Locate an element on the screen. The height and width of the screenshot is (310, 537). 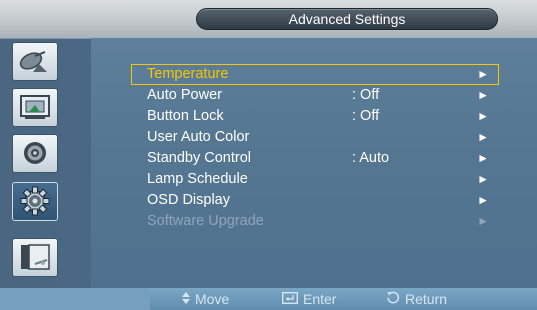
menu-item-temperature: Temperature ► is located at coordinates (315, 74).